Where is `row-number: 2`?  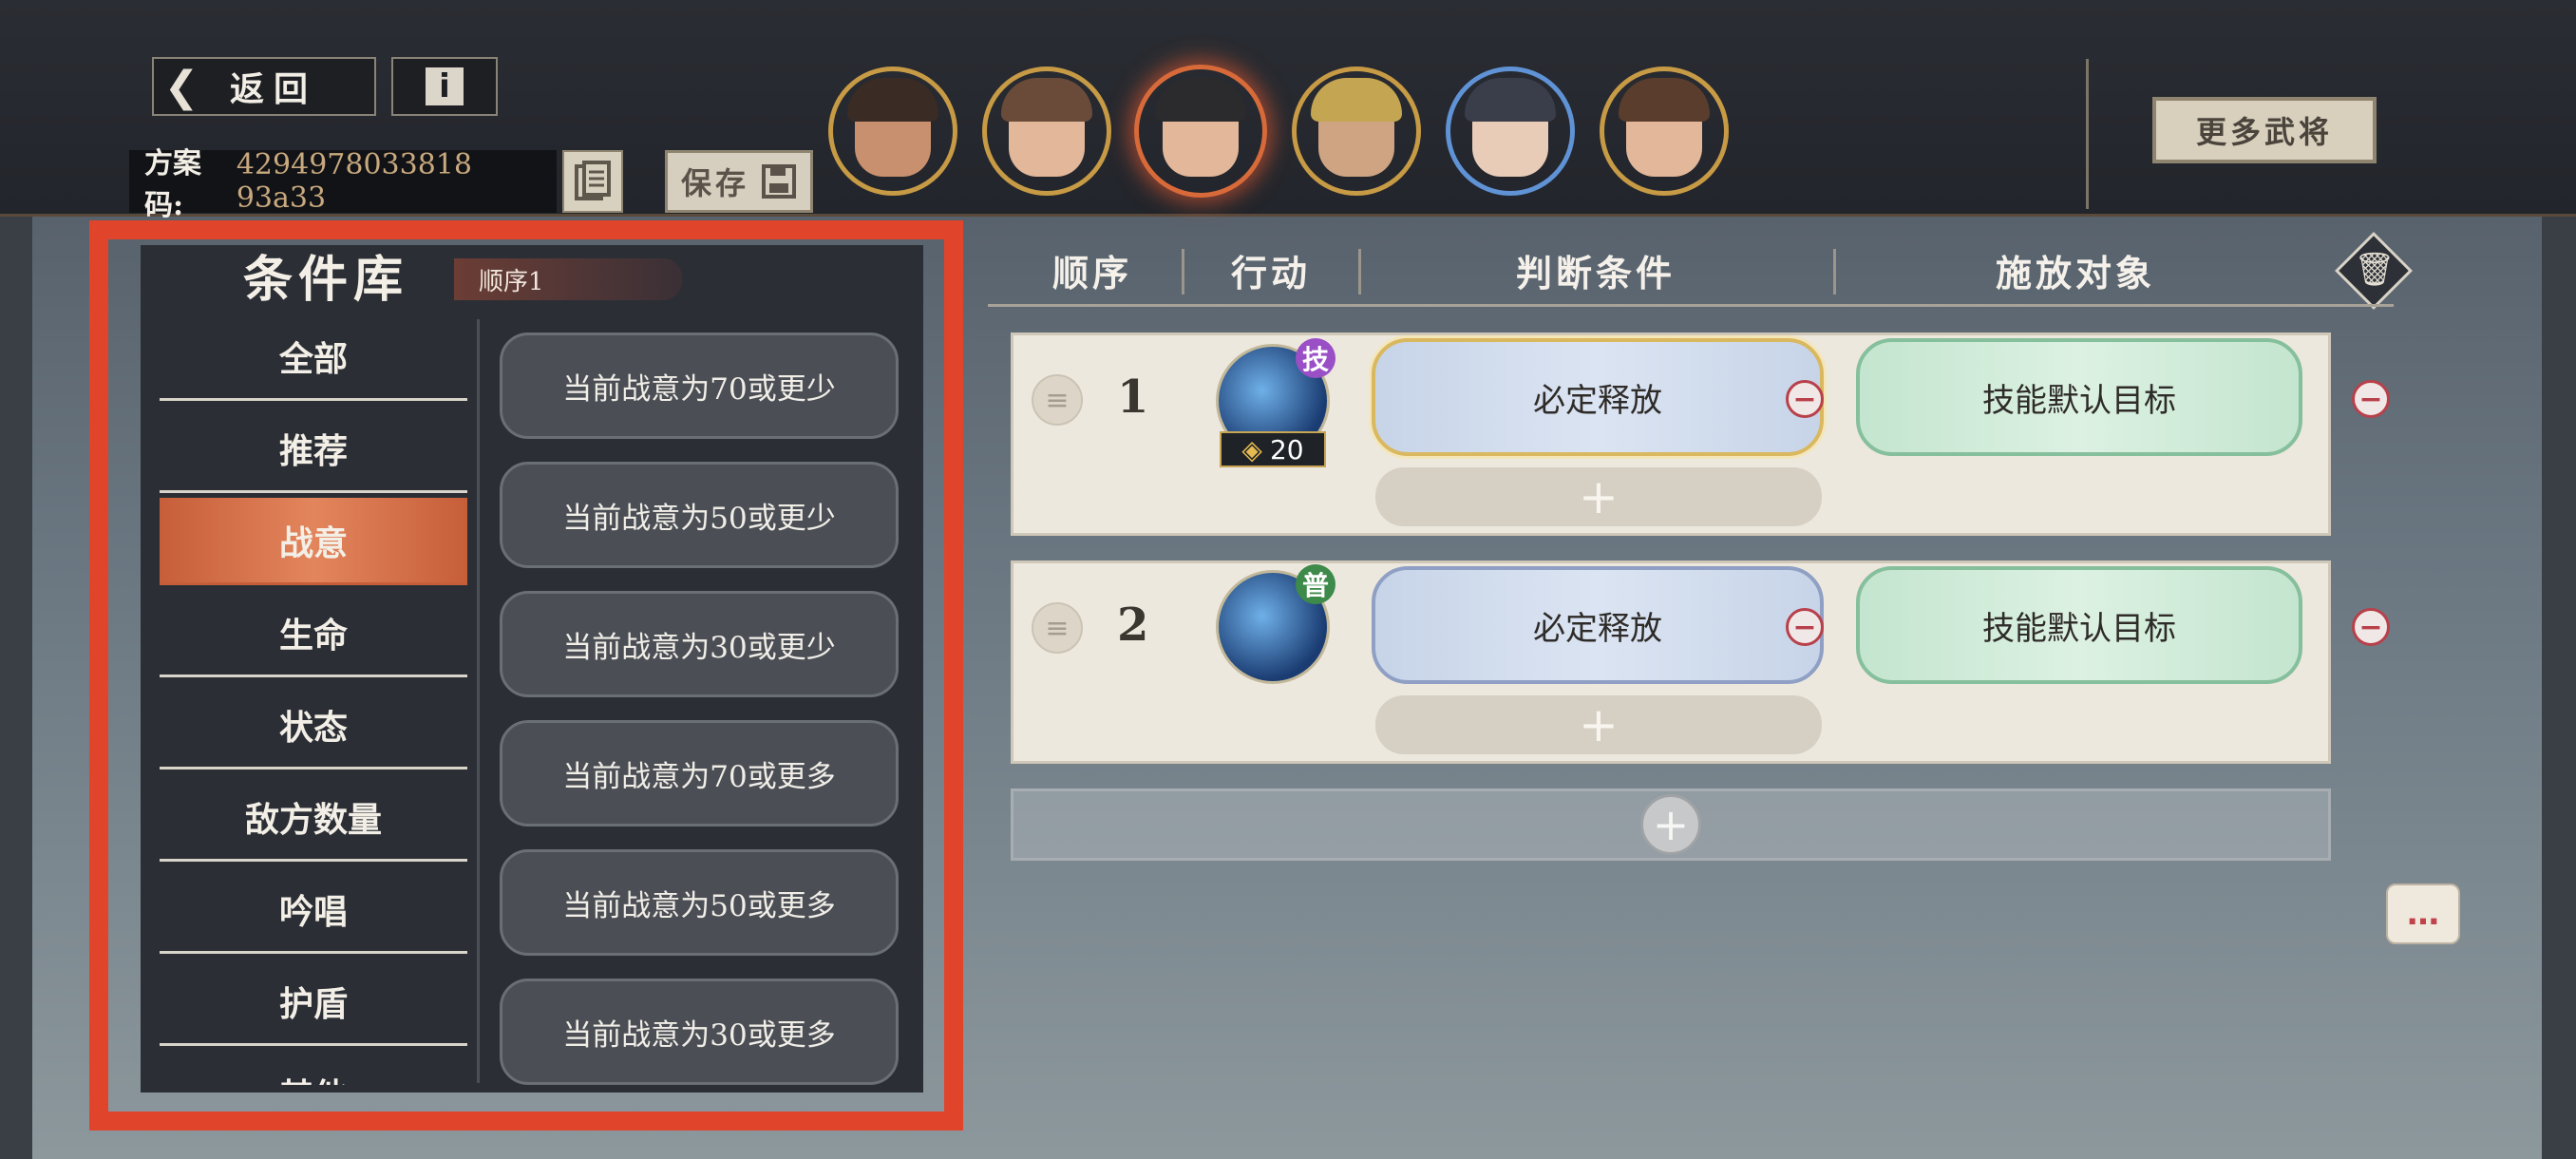 row-number: 2 is located at coordinates (1133, 625).